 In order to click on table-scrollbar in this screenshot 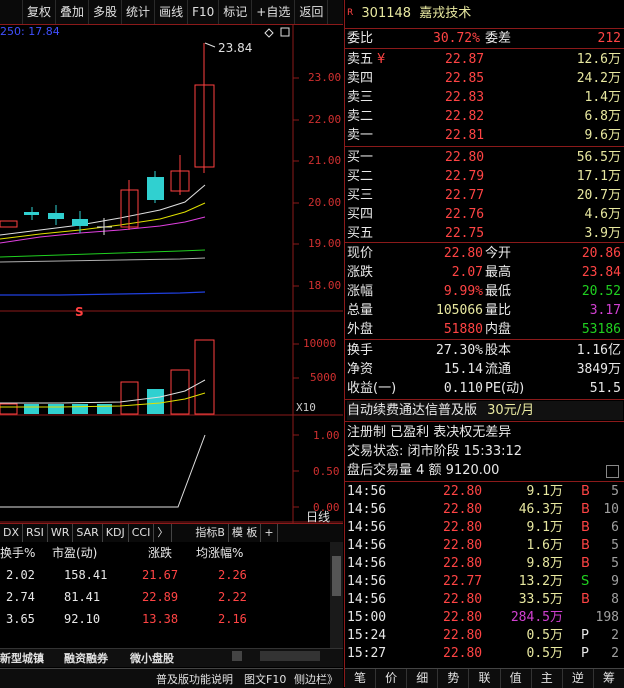, I will do `click(336, 595)`.